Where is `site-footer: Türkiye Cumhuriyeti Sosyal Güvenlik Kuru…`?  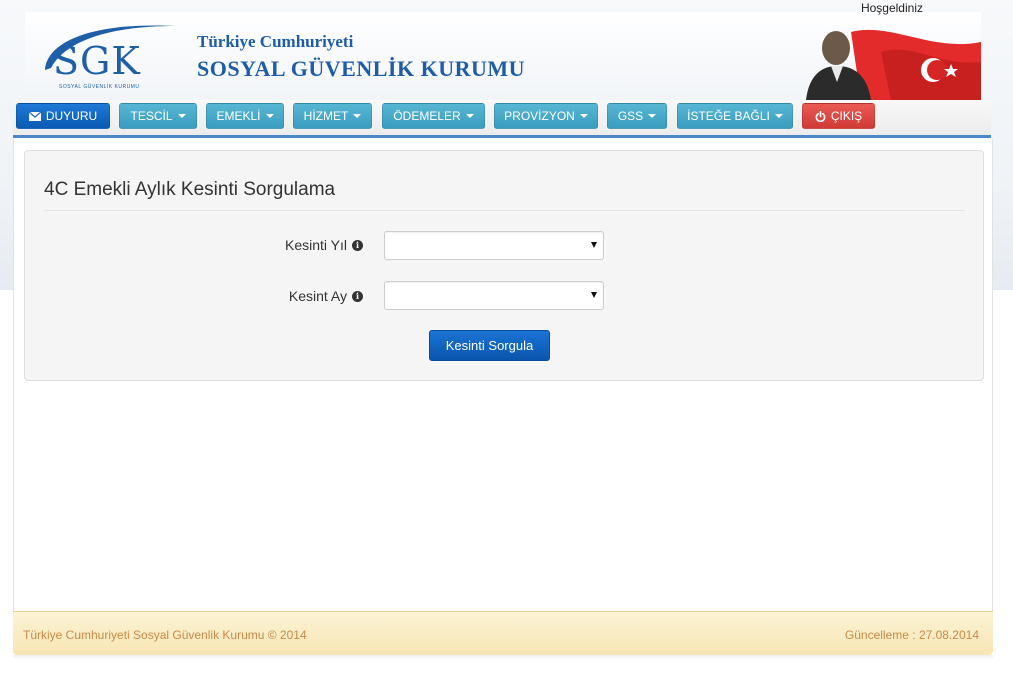 site-footer: Türkiye Cumhuriyeti Sosyal Güvenlik Kuru… is located at coordinates (503, 633).